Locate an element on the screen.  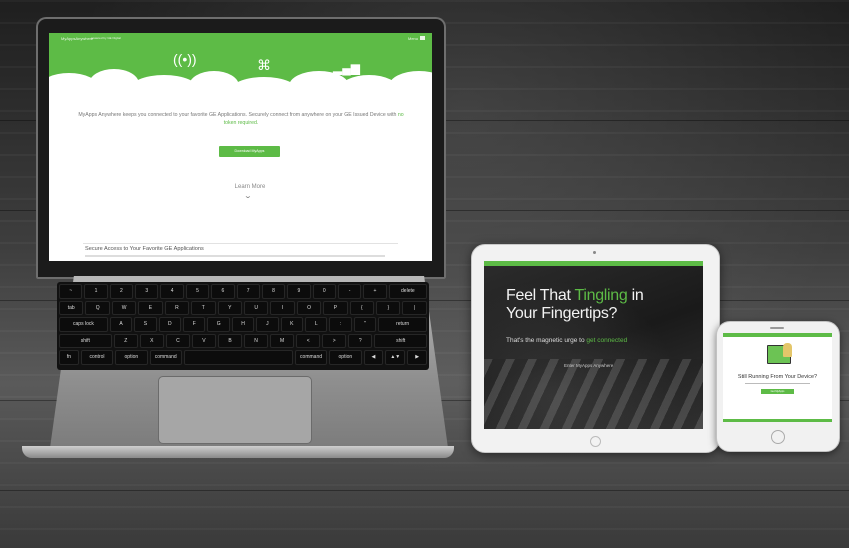
key: 1 is located at coordinates (96, 291).